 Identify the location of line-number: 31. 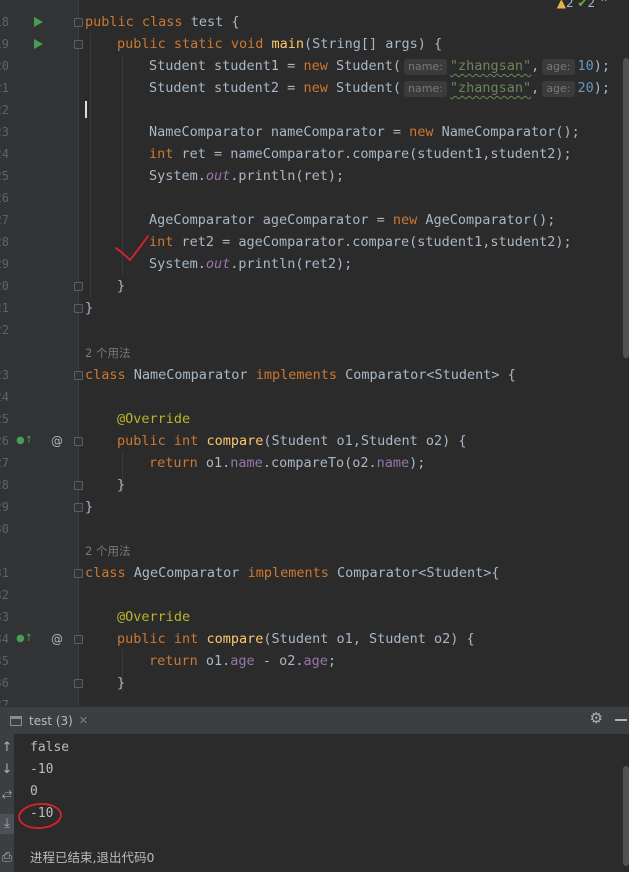
(4, 573).